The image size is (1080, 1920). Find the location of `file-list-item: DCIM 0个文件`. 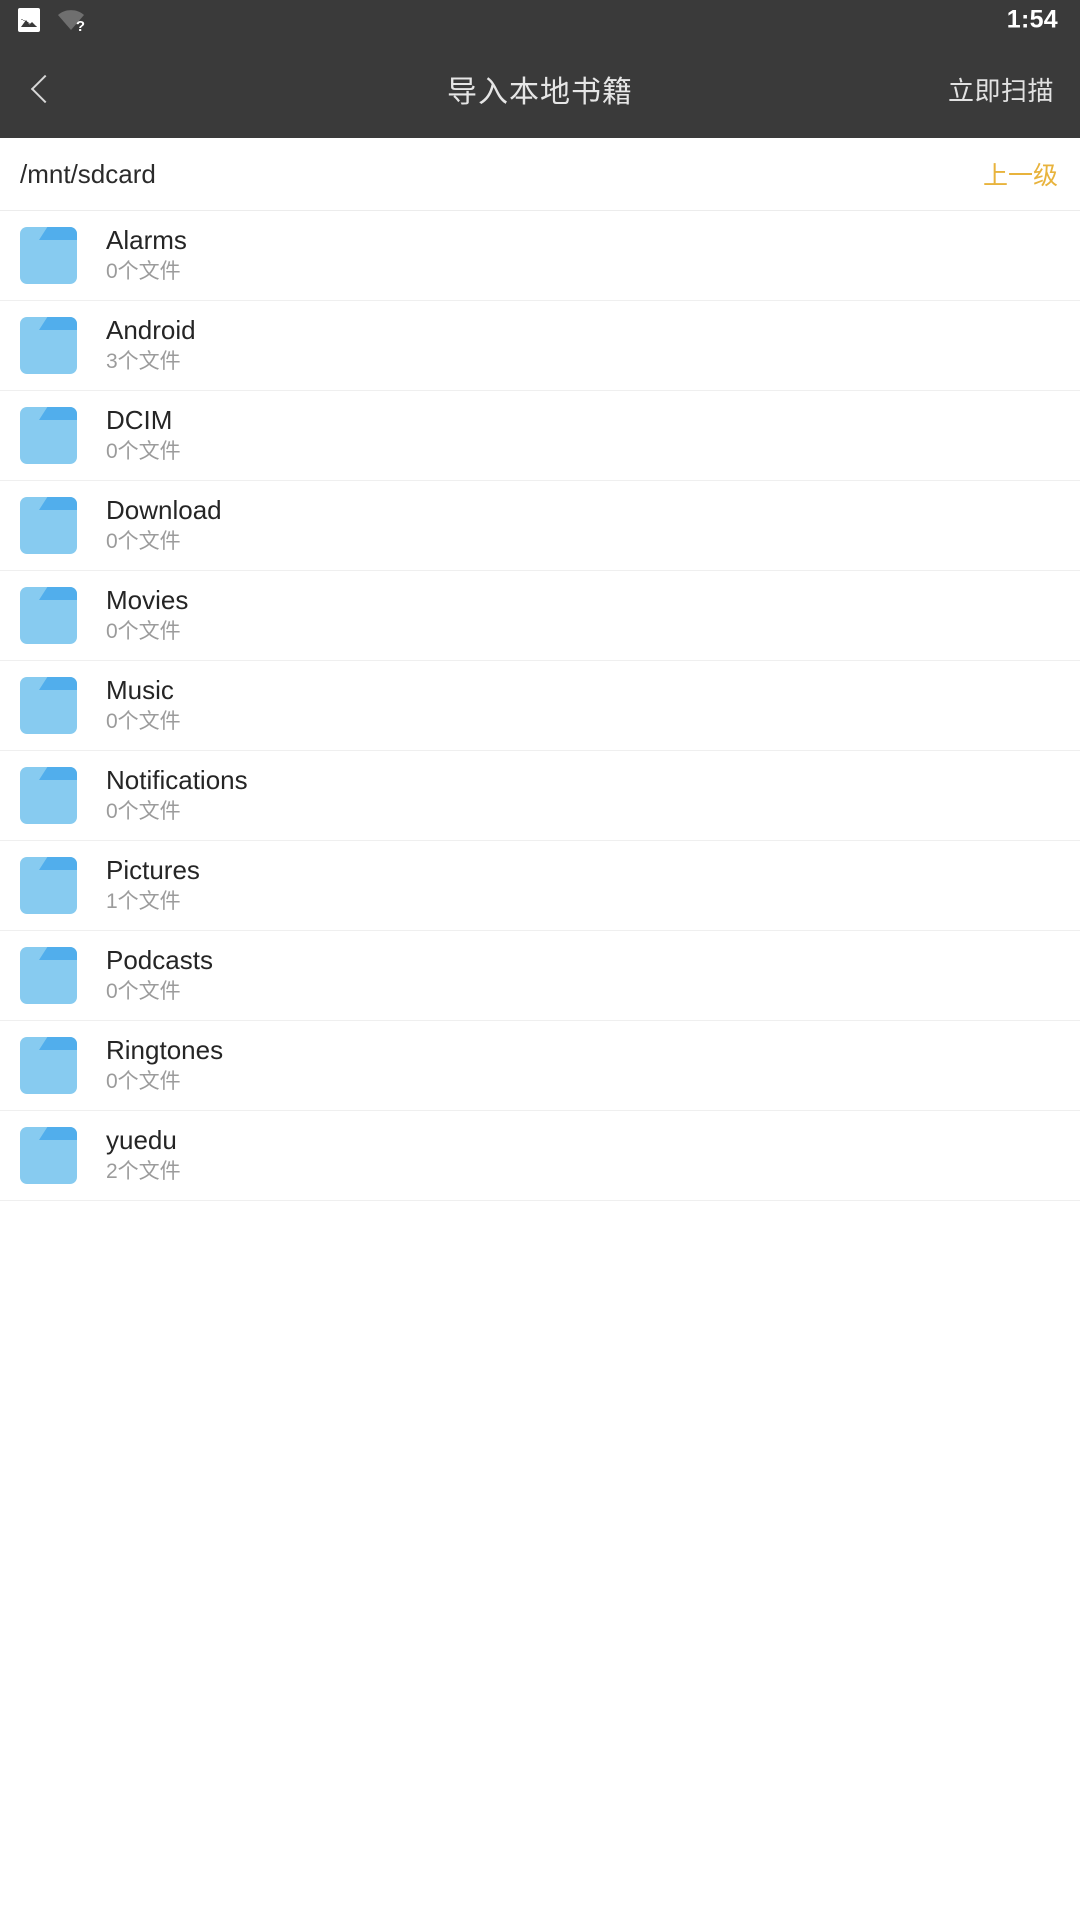

file-list-item: DCIM 0个文件 is located at coordinates (540, 436).